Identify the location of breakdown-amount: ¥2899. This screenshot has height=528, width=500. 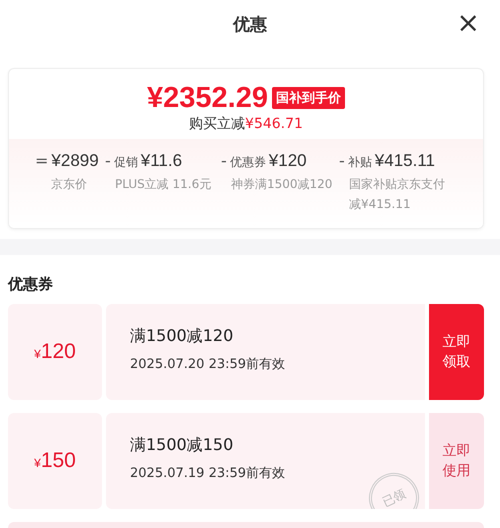
(75, 161).